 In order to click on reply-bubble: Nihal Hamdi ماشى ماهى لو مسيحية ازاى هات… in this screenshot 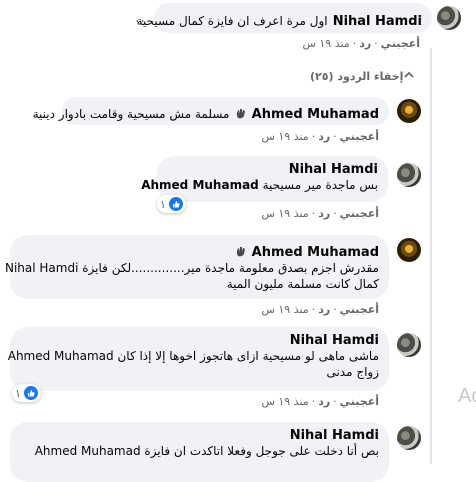, I will do `click(198, 359)`.